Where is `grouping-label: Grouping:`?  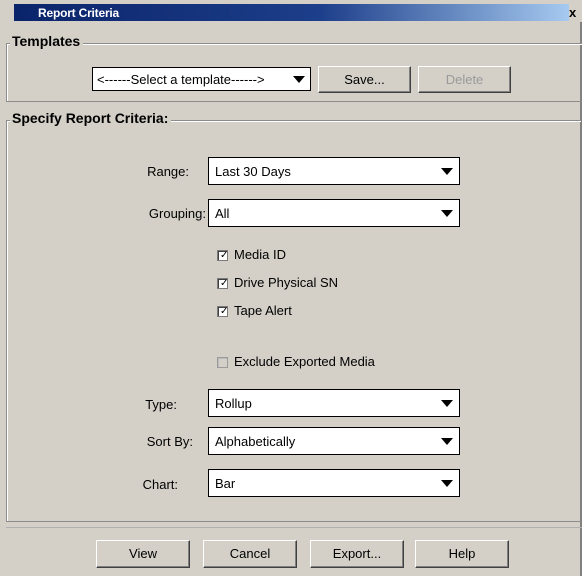 grouping-label: Grouping: is located at coordinates (177, 213).